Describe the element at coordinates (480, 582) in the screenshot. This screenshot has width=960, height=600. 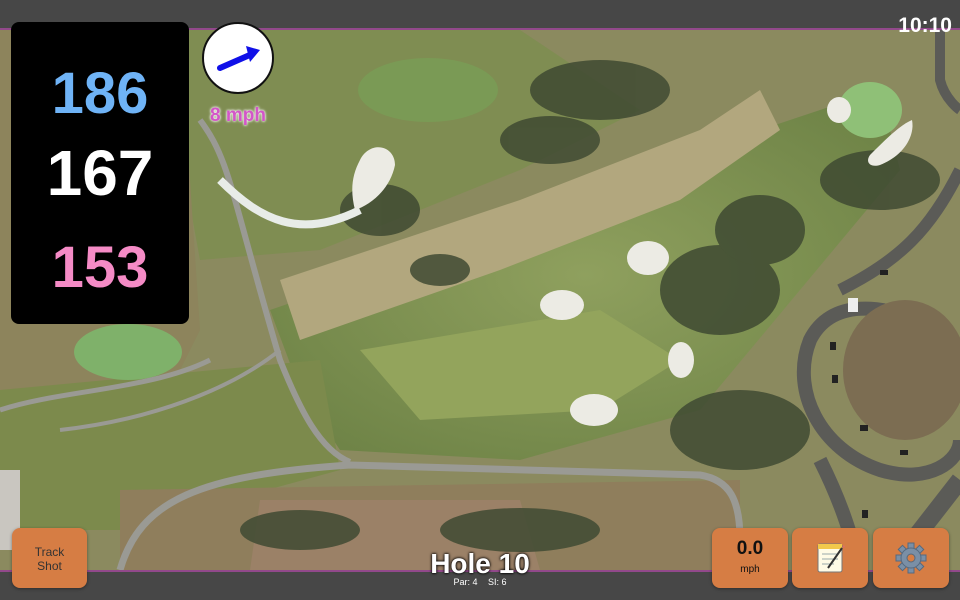
I see `hole-info: Par: 4 SI: 6` at that location.